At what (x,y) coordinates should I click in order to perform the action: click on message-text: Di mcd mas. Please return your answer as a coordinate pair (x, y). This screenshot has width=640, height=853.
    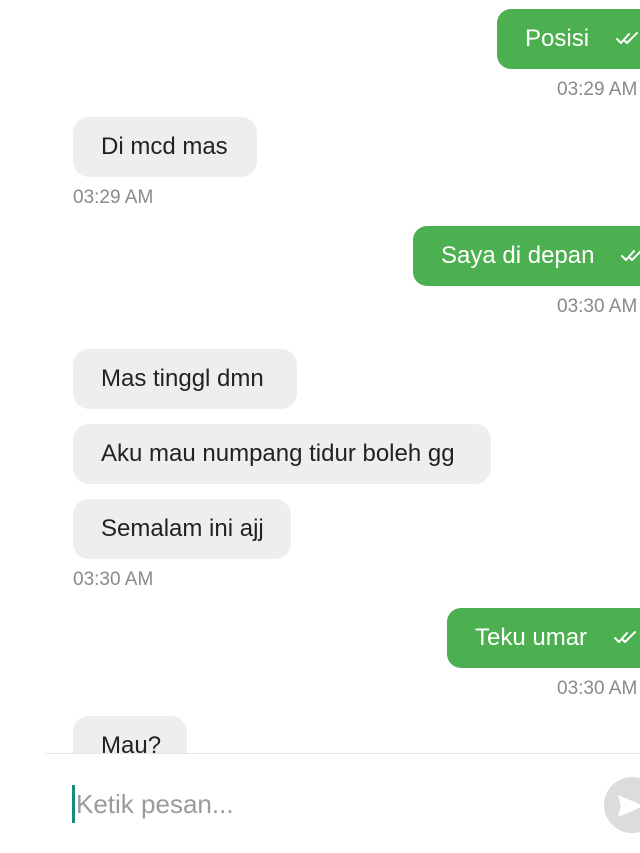
    Looking at the image, I should click on (164, 146).